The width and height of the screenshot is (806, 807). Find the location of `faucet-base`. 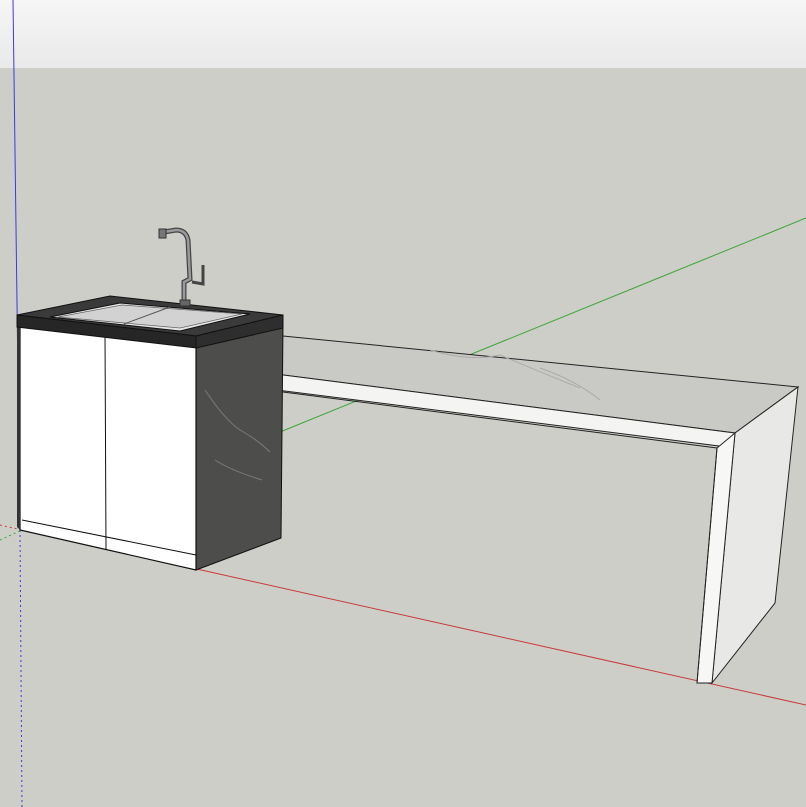

faucet-base is located at coordinates (185, 303).